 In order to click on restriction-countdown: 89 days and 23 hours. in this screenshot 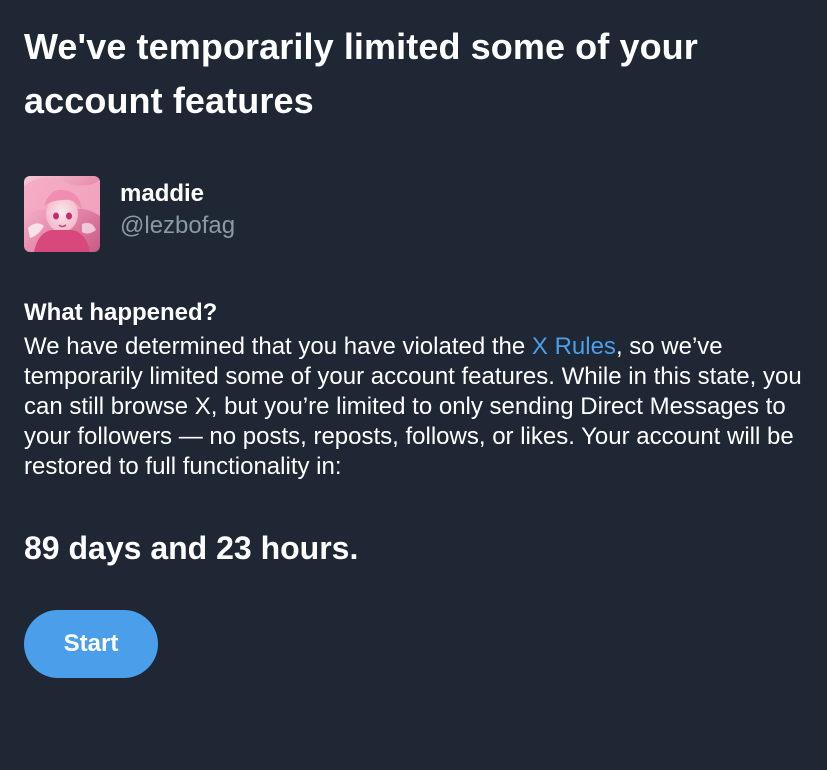, I will do `click(191, 548)`.